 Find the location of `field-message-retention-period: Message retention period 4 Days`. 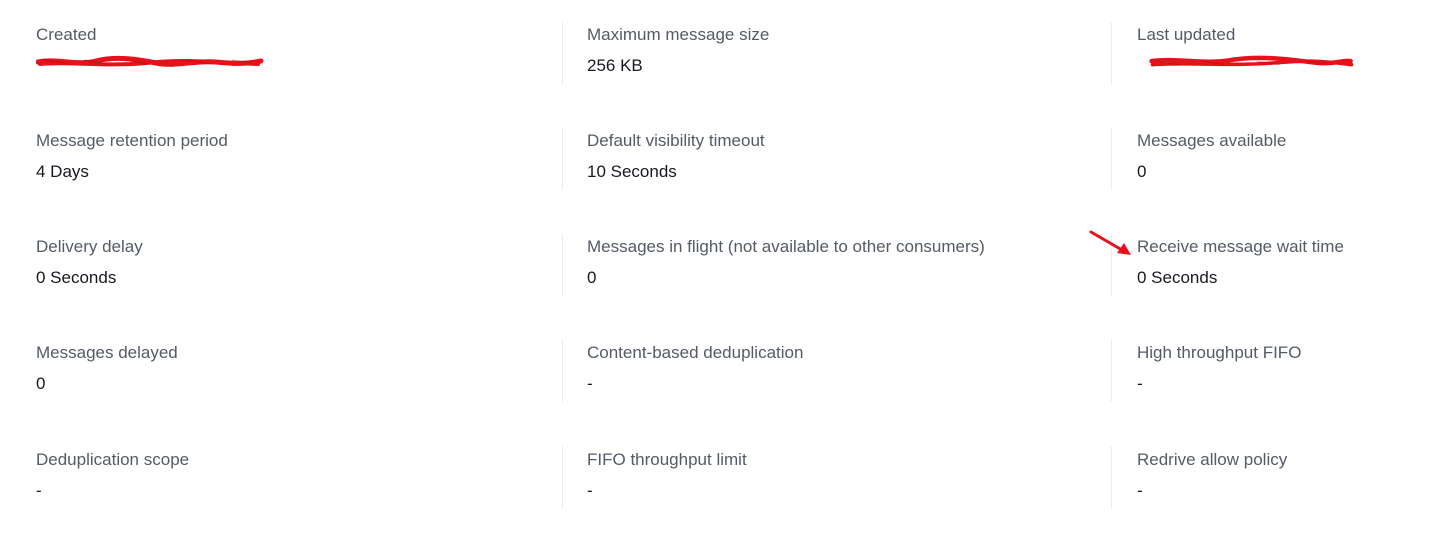

field-message-retention-period: Message retention period 4 Days is located at coordinates (291, 165).